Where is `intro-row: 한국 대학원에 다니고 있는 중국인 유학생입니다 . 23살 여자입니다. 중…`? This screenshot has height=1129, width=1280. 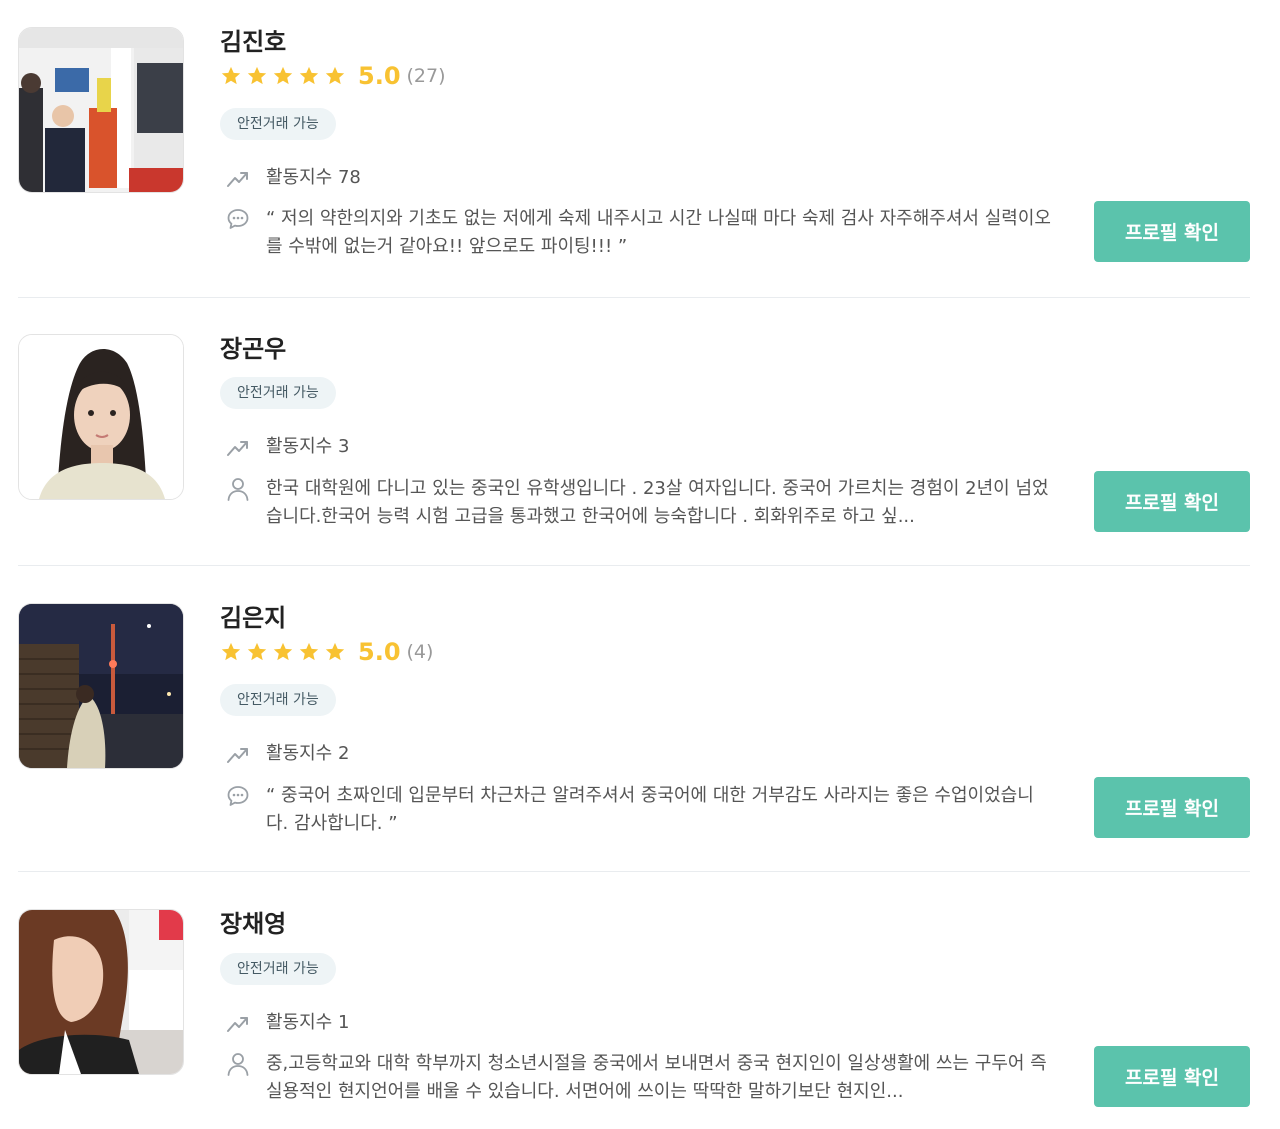
intro-row: 한국 대학원에 다니고 있는 중국인 유학생입니다 . 23살 여자입니다. 중… is located at coordinates (638, 503).